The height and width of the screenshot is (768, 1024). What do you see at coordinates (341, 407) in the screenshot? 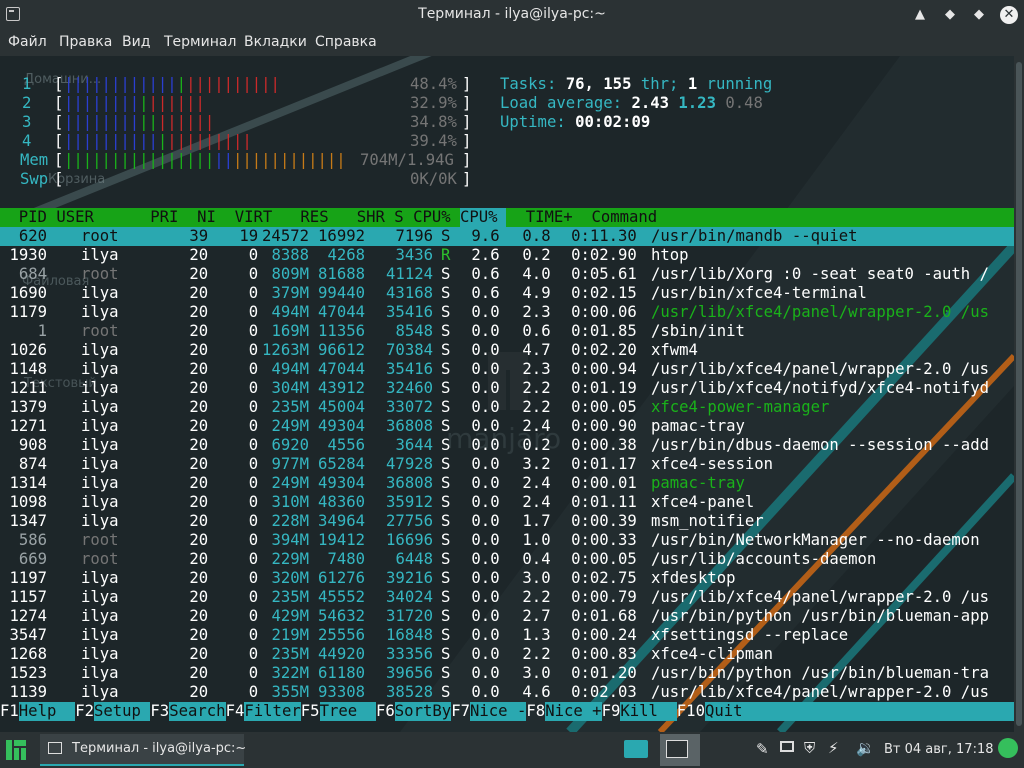
I see `process-res: 45004` at bounding box center [341, 407].